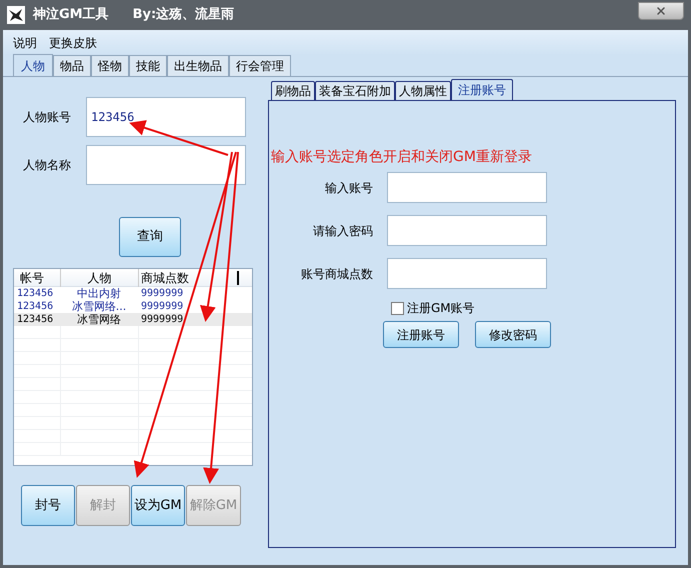 This screenshot has width=691, height=568. What do you see at coordinates (166, 117) in the screenshot?
I see `input-field: 123456` at bounding box center [166, 117].